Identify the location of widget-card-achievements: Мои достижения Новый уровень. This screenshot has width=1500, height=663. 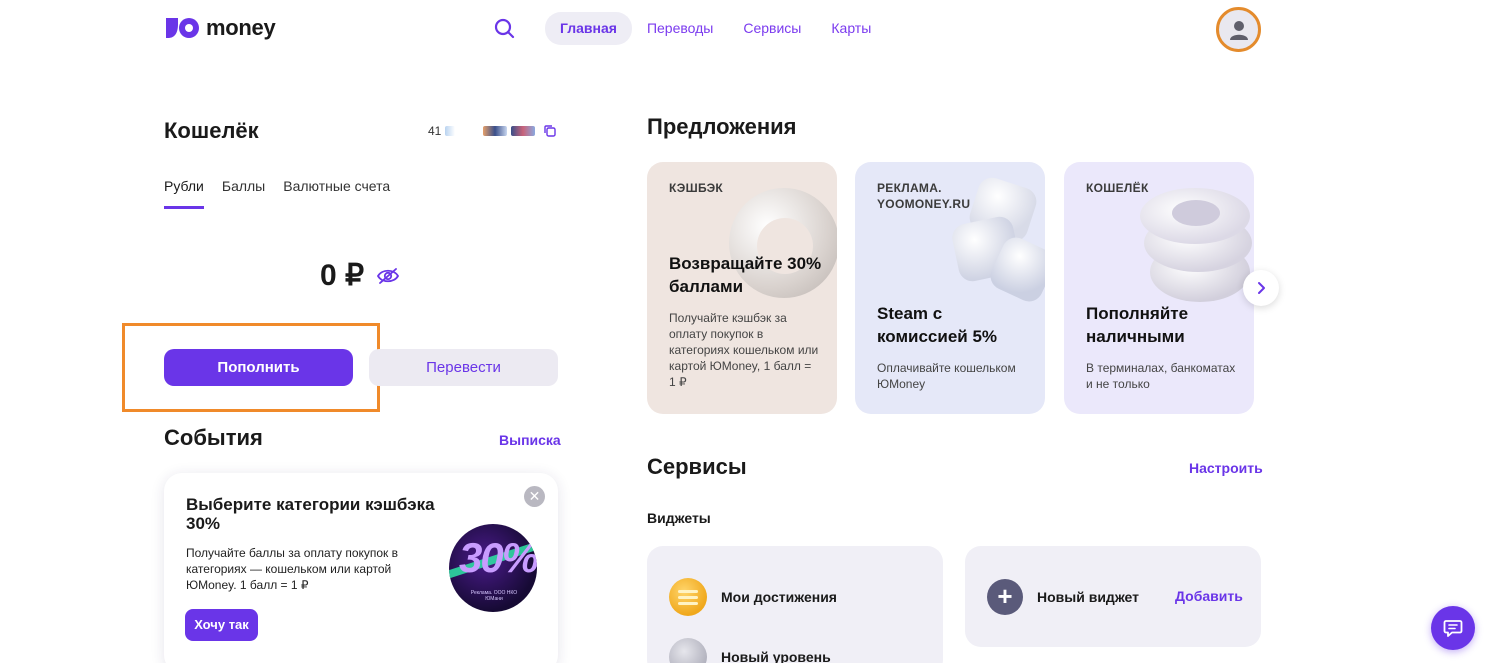
(795, 604).